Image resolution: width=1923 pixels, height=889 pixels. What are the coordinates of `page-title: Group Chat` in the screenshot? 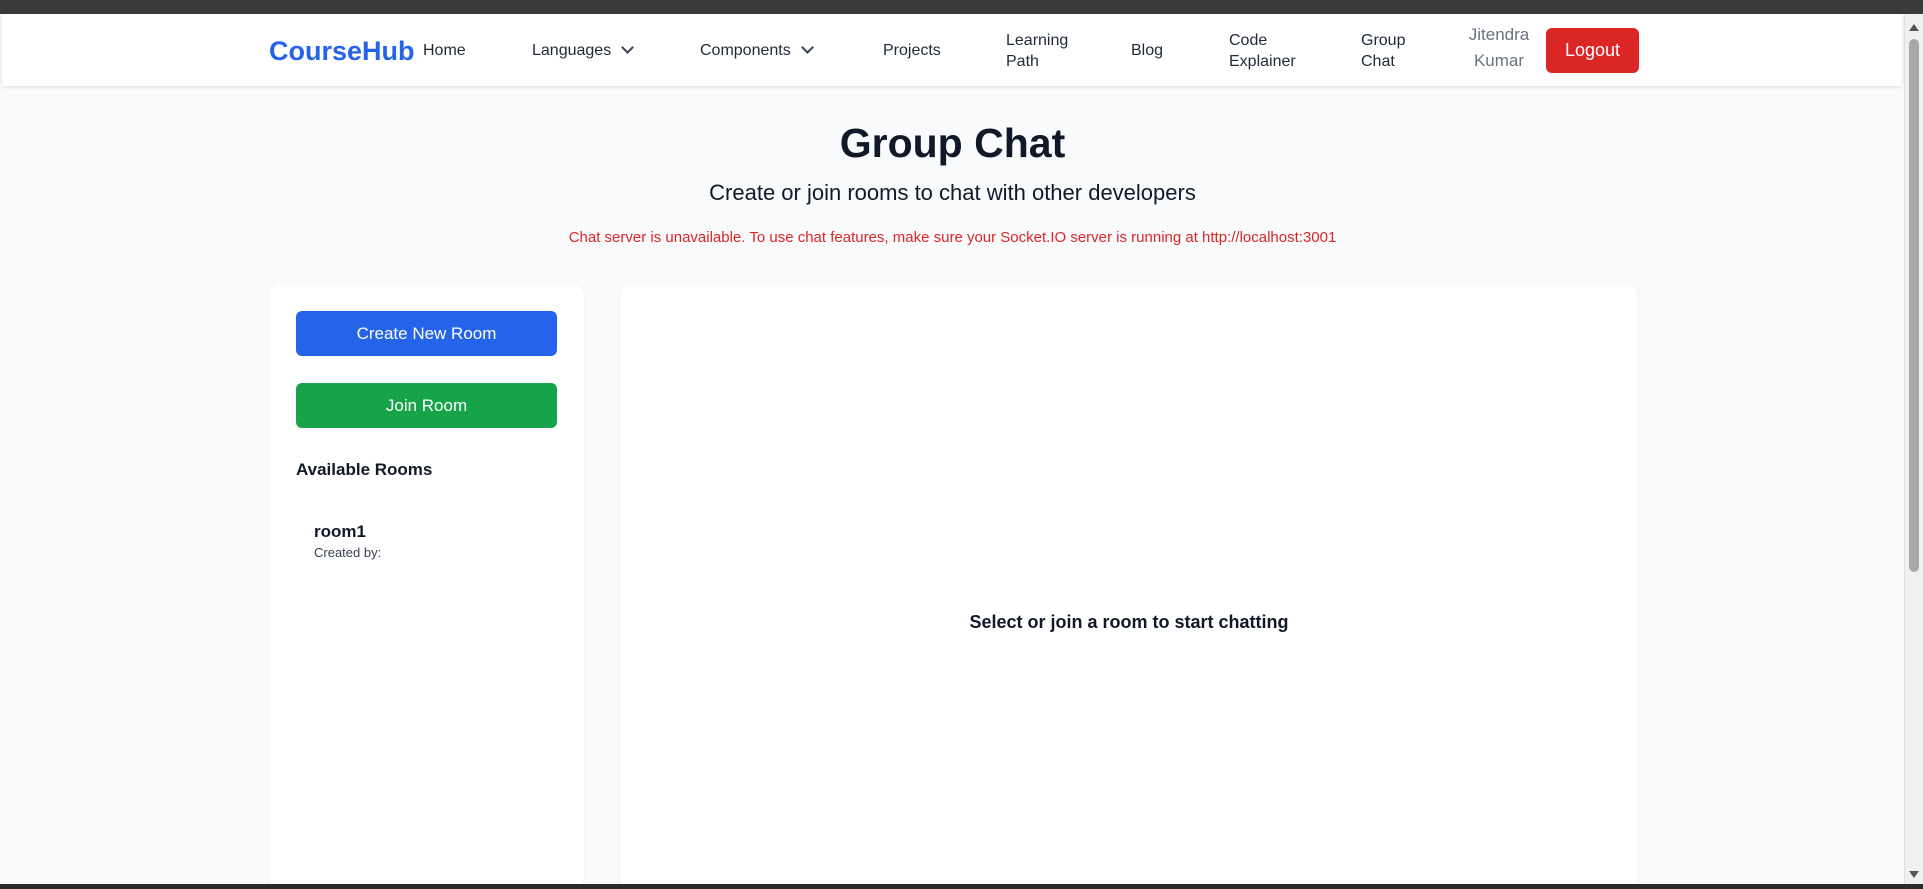 It's located at (952, 143).